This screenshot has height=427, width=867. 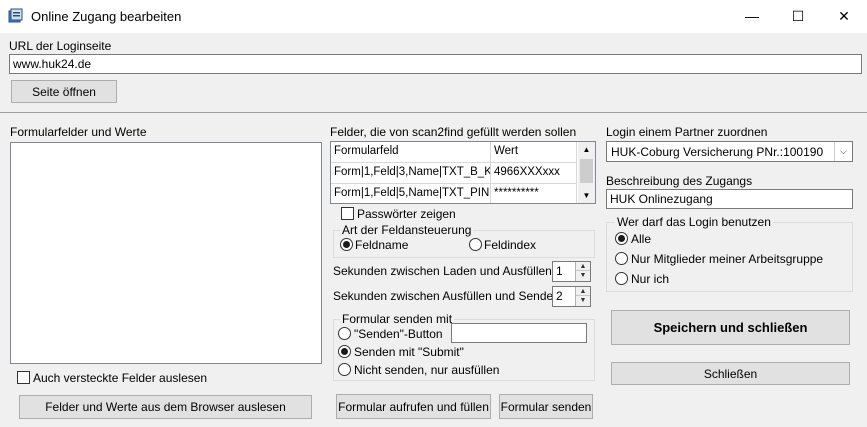 What do you see at coordinates (621, 238) in the screenshot?
I see `radio-access-all` at bounding box center [621, 238].